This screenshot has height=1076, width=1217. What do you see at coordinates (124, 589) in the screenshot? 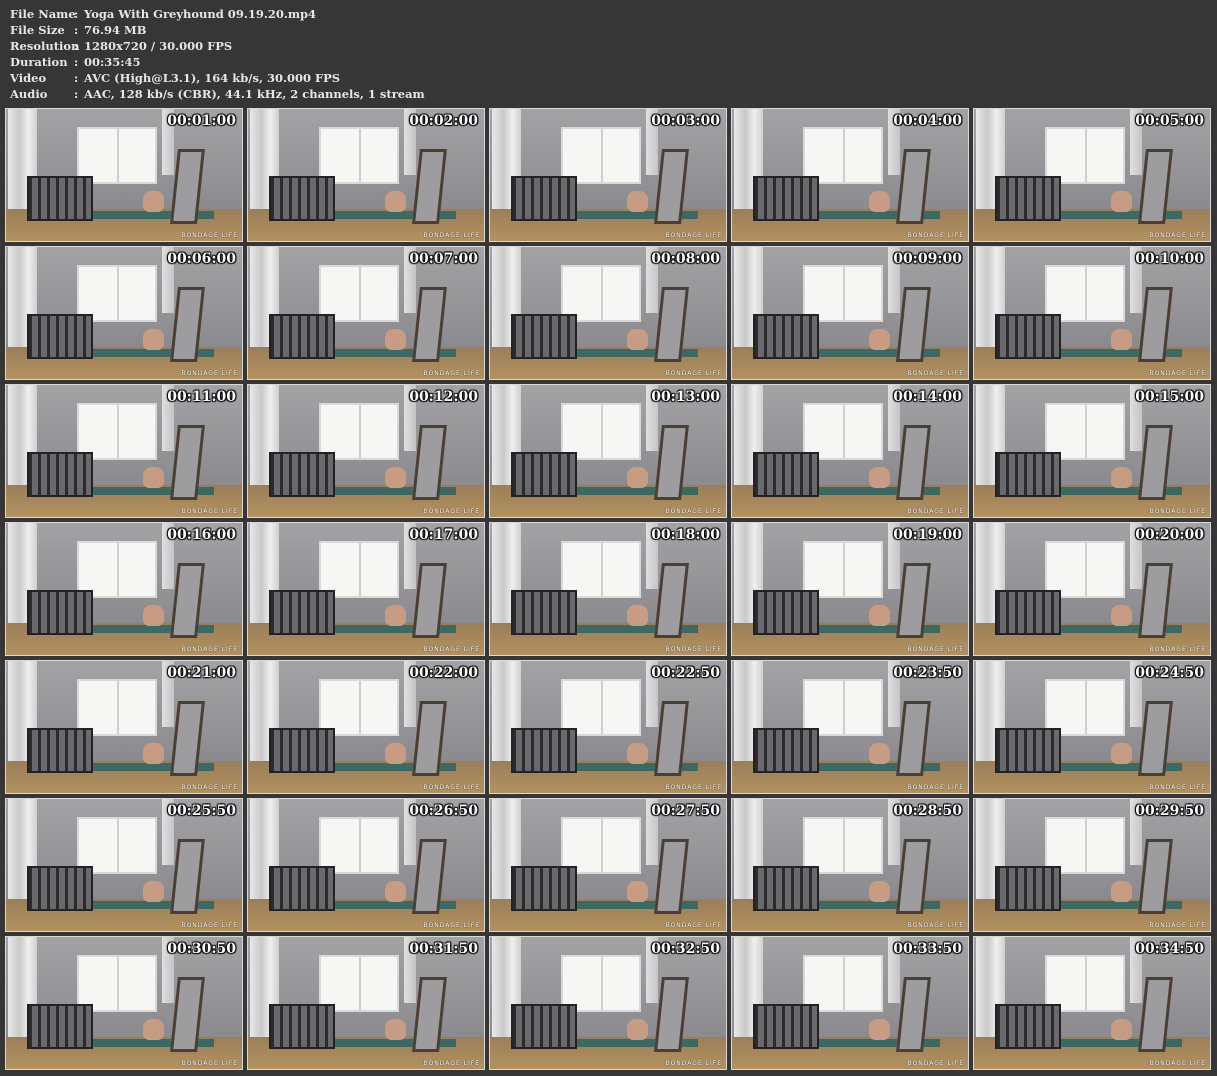
I see `video-thumbnail: 00:16:00 BONDAGE LIFE` at bounding box center [124, 589].